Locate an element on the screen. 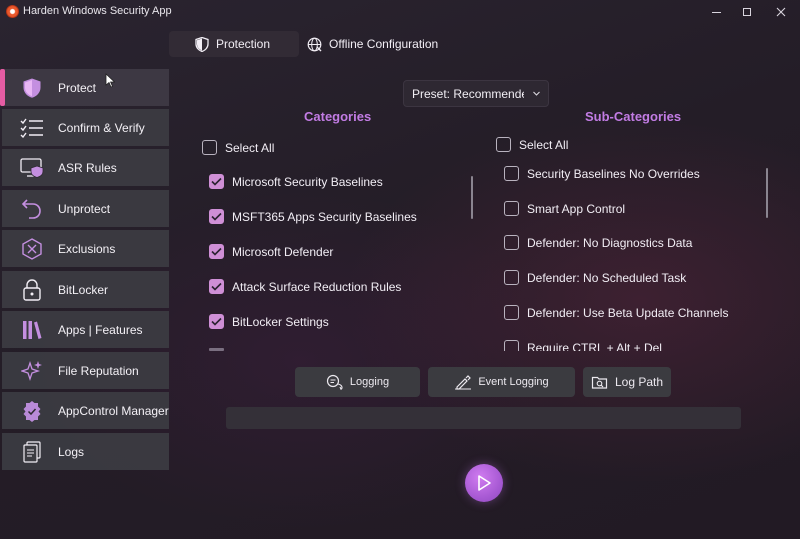  sidebar-item-asr-rules: ASR Rules is located at coordinates (85, 167).